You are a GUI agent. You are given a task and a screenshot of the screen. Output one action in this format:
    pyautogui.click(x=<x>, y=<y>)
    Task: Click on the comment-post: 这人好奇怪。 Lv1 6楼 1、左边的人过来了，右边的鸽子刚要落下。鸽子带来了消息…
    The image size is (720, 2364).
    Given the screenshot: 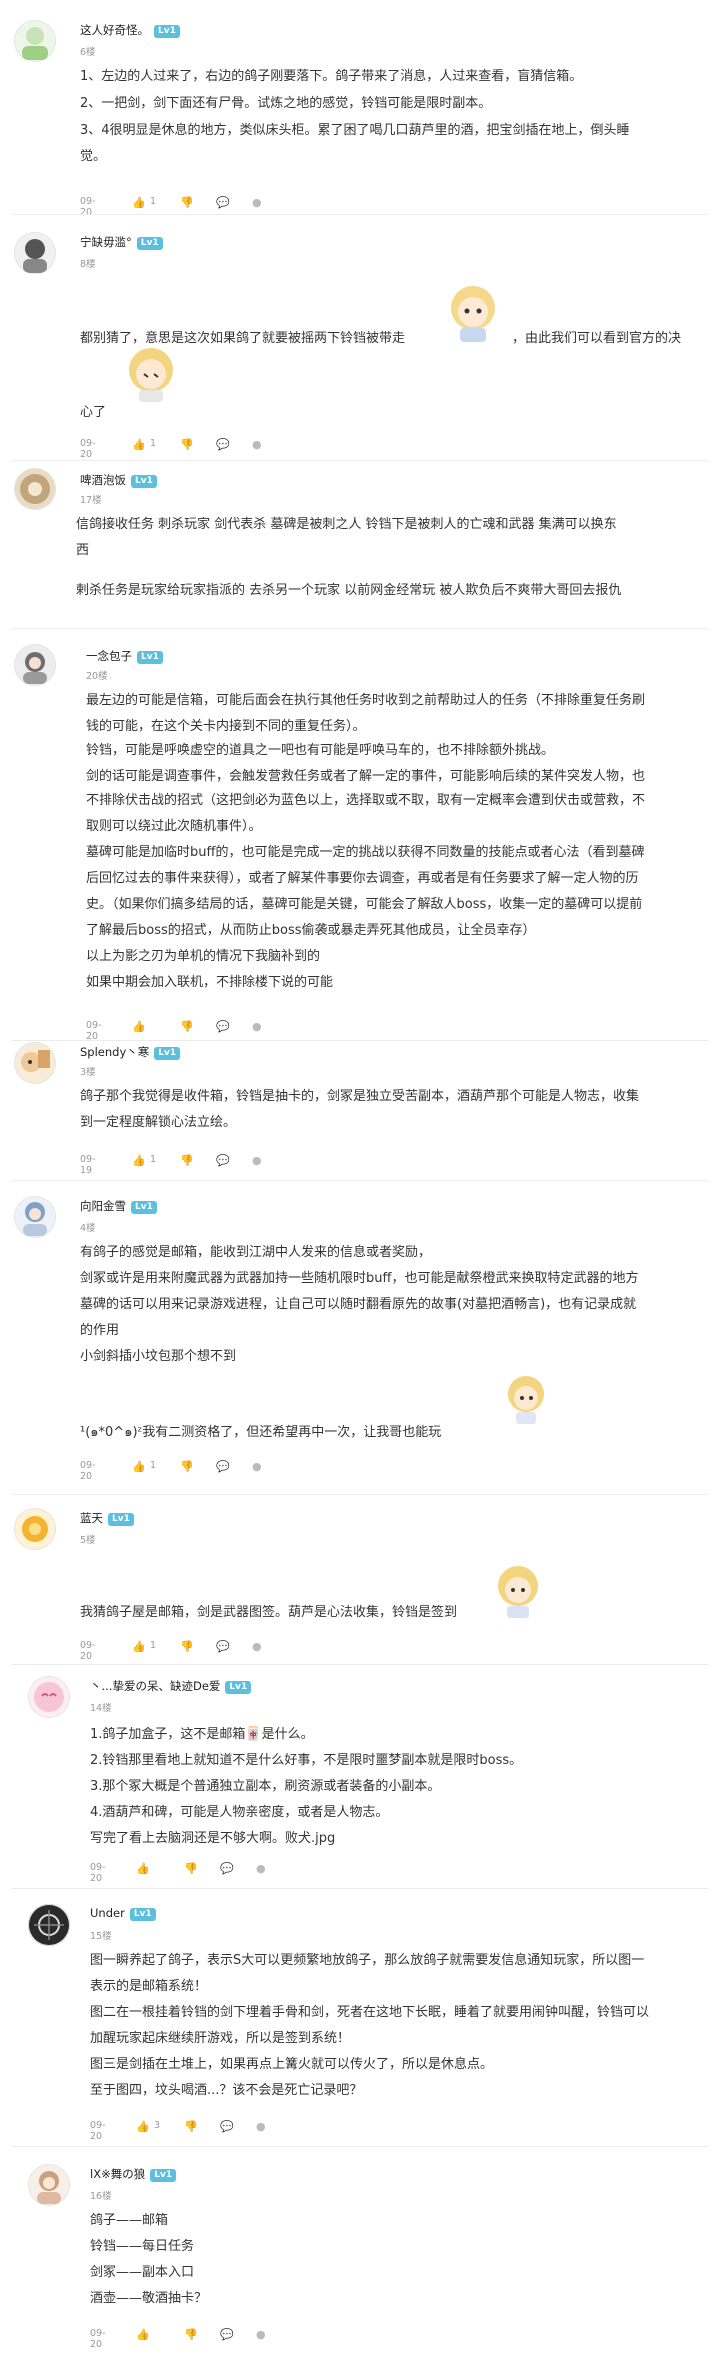 What is the action you would take?
    pyautogui.click(x=360, y=109)
    